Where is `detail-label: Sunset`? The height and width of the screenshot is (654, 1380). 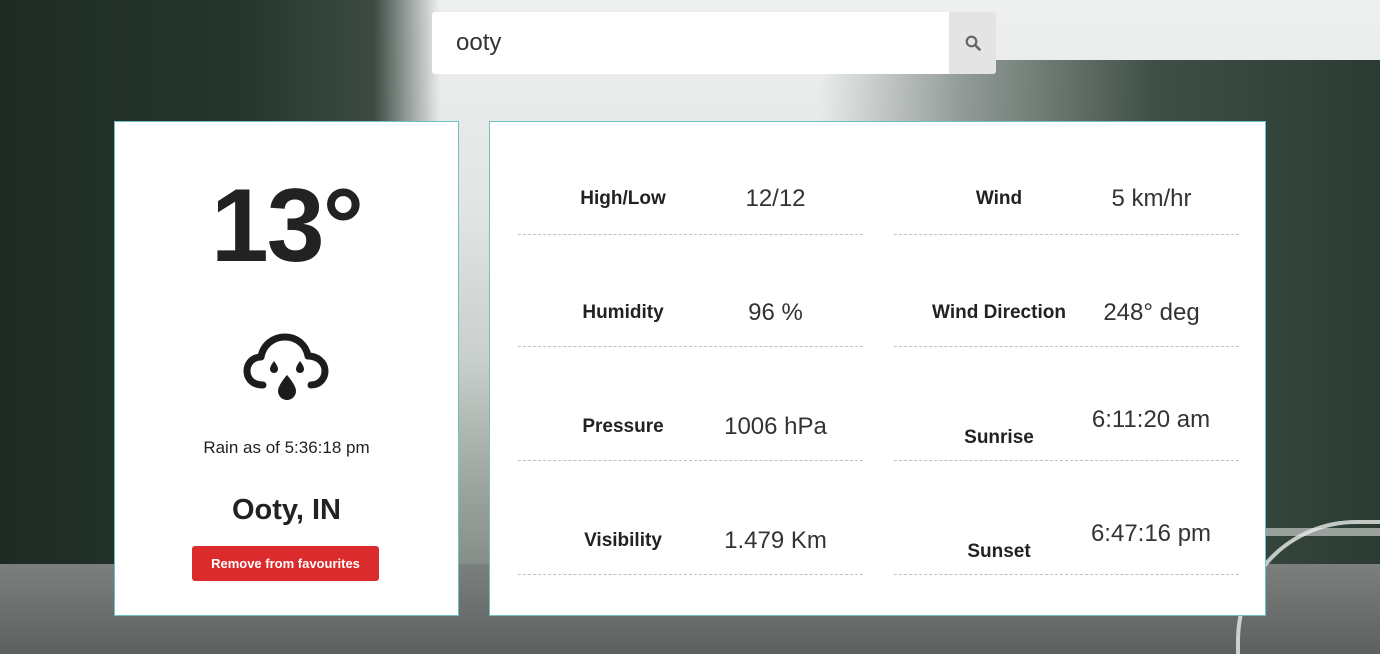
detail-label: Sunset is located at coordinates (999, 551).